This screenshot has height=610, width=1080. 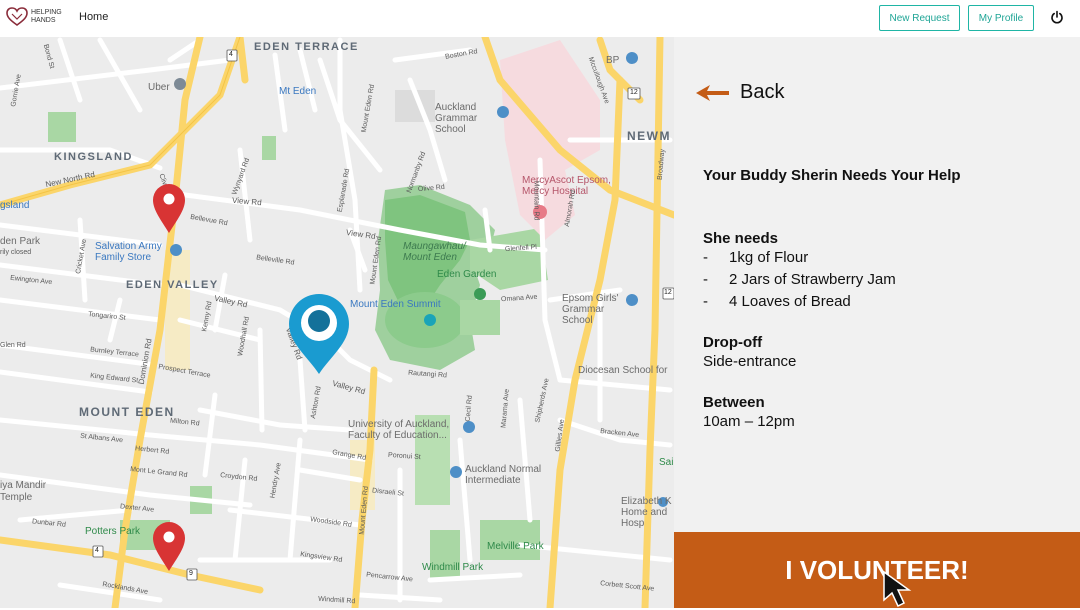 What do you see at coordinates (467, 274) in the screenshot?
I see `poi-label: Eden Garden` at bounding box center [467, 274].